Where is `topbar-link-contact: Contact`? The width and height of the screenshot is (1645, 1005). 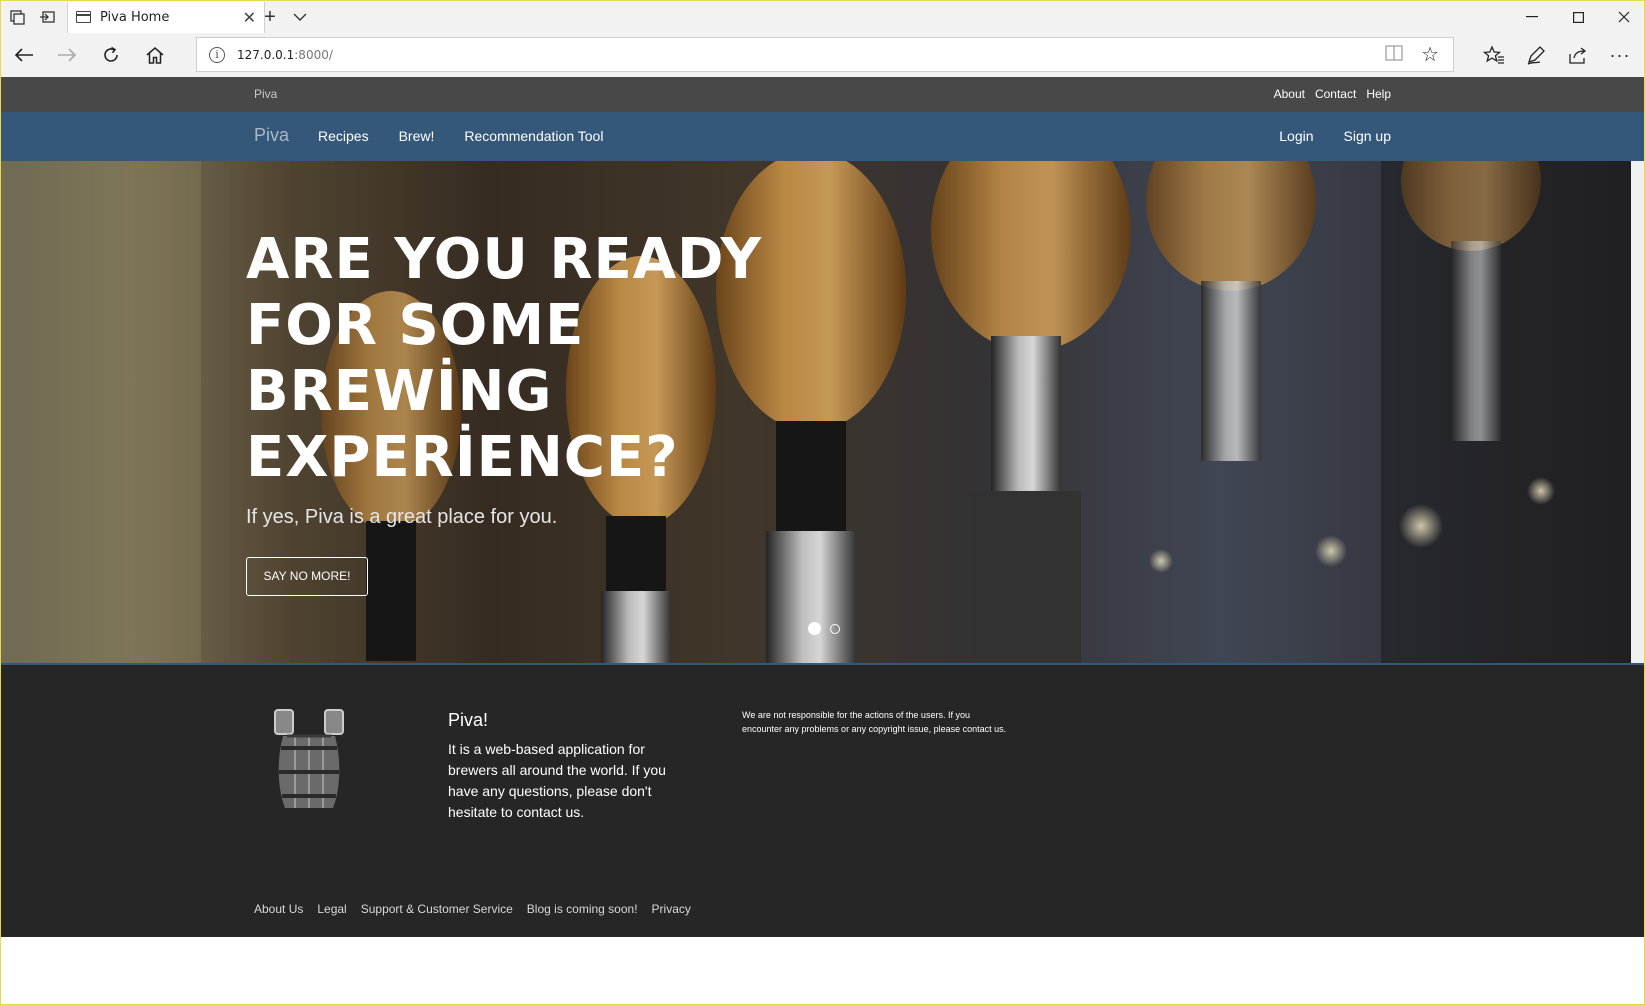
topbar-link-contact: Contact is located at coordinates (1335, 94).